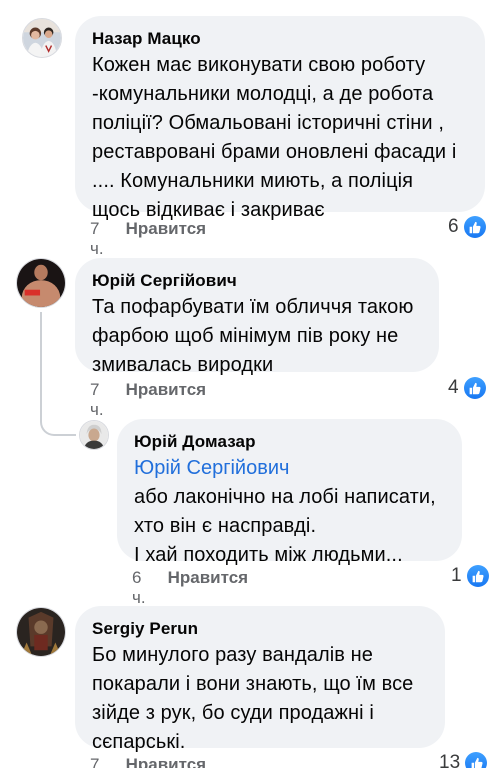 This screenshot has width=502, height=768. I want to click on reaction-count: 6, so click(467, 227).